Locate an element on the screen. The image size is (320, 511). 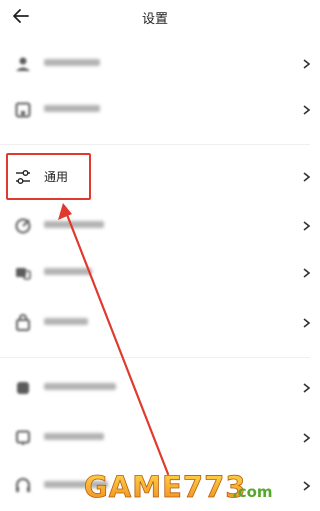
user-icon is located at coordinates (23, 64).